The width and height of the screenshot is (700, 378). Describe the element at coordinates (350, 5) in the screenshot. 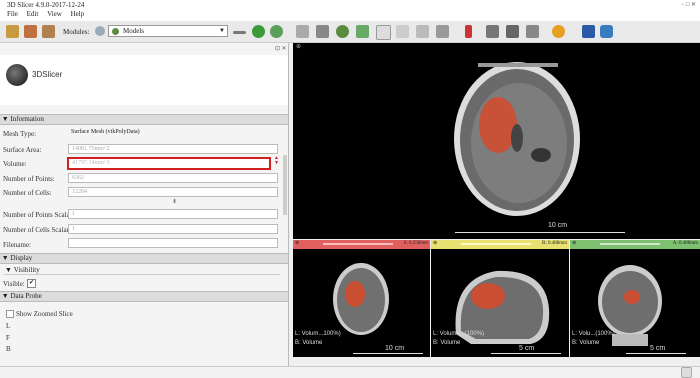

I see `title-bar` at that location.